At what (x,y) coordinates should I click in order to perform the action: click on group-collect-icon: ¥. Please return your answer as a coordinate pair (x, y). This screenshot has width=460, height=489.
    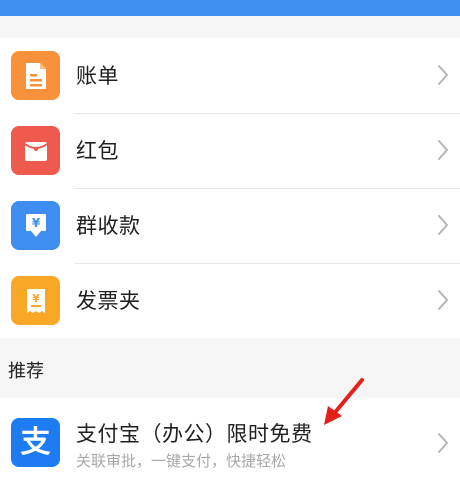
    Looking at the image, I should click on (35, 225).